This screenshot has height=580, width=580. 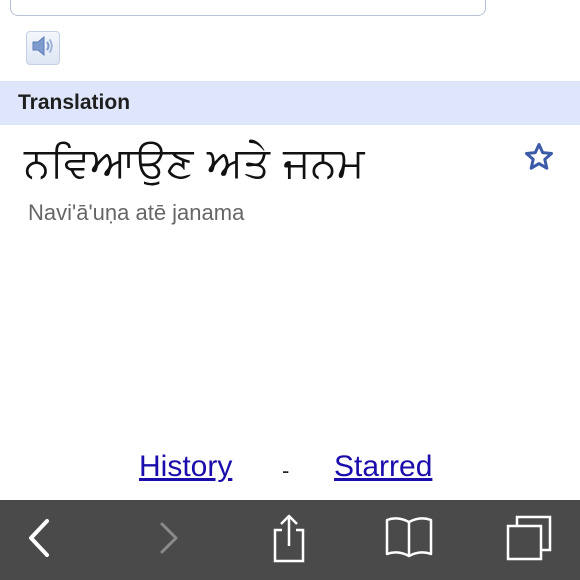 What do you see at coordinates (185, 467) in the screenshot?
I see `history-link: History` at bounding box center [185, 467].